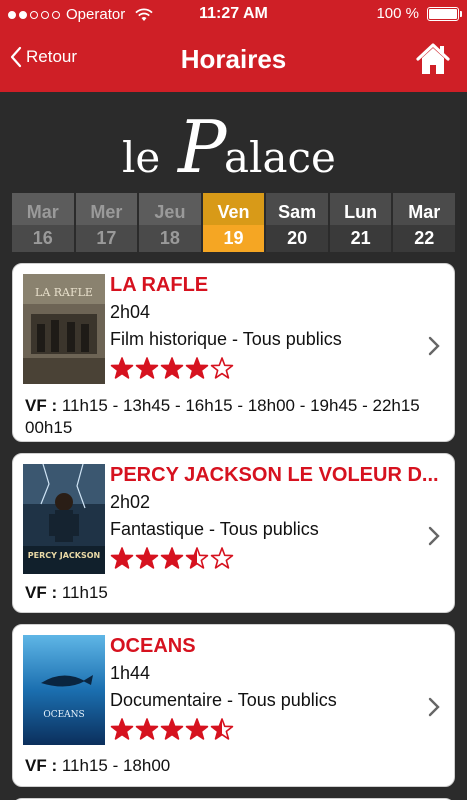 Image resolution: width=467 pixels, height=800 pixels. I want to click on day-tab: Mar 22, so click(424, 223).